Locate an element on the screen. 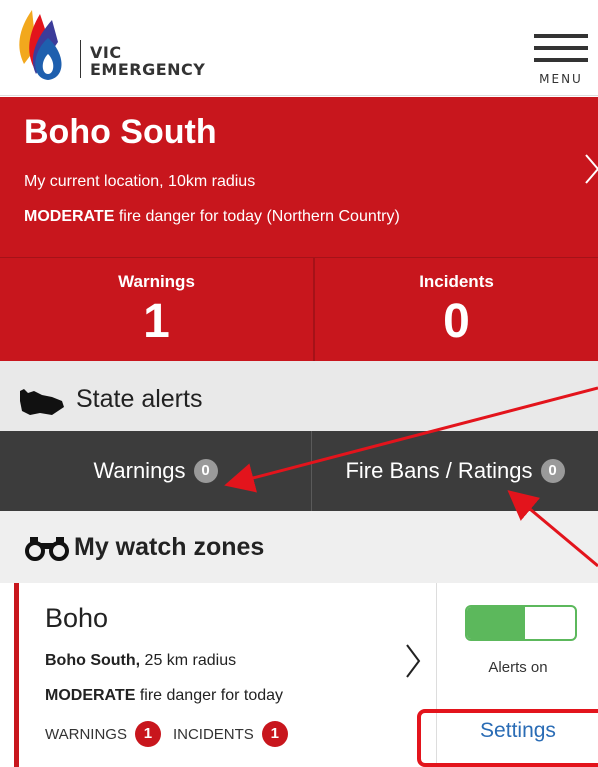 This screenshot has width=598, height=767. menu-label: MENU is located at coordinates (561, 79).